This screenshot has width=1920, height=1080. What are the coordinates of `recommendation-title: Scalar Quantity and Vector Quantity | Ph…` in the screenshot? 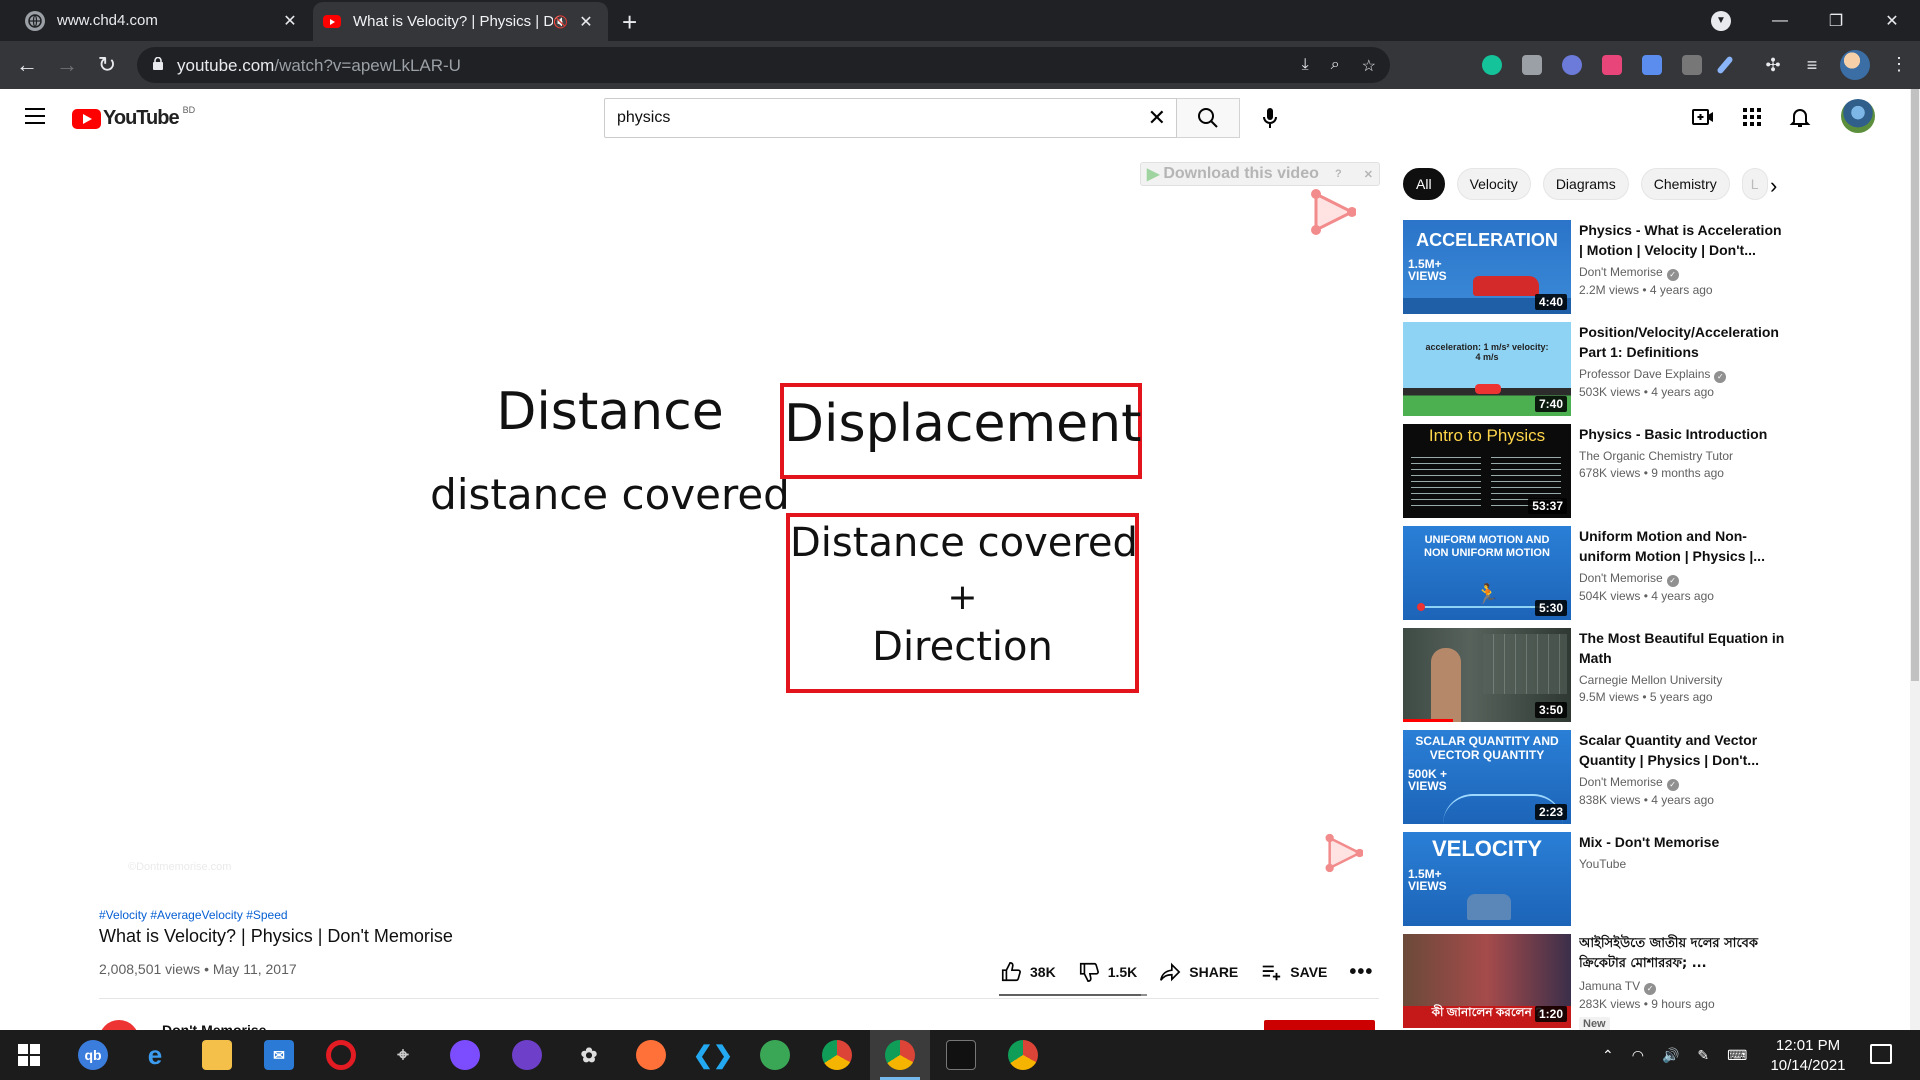 It's located at (1684, 750).